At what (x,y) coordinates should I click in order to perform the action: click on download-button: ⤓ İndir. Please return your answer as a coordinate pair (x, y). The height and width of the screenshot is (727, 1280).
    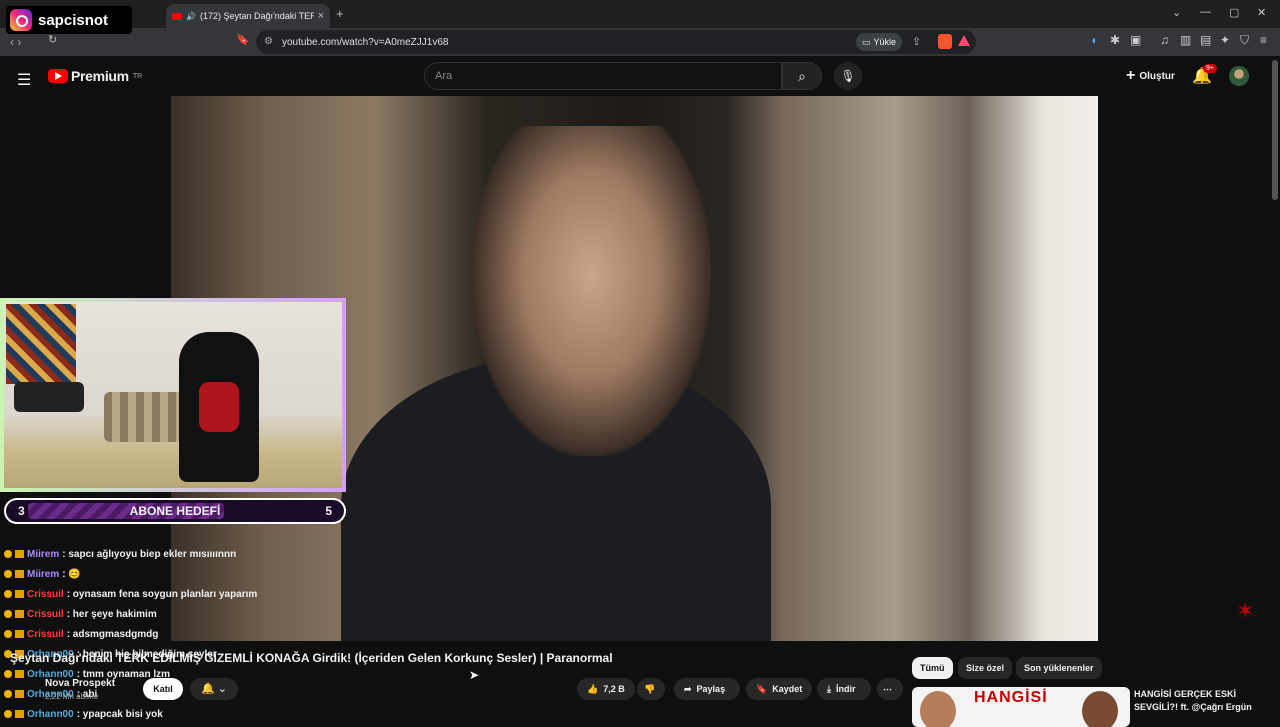
    Looking at the image, I should click on (844, 689).